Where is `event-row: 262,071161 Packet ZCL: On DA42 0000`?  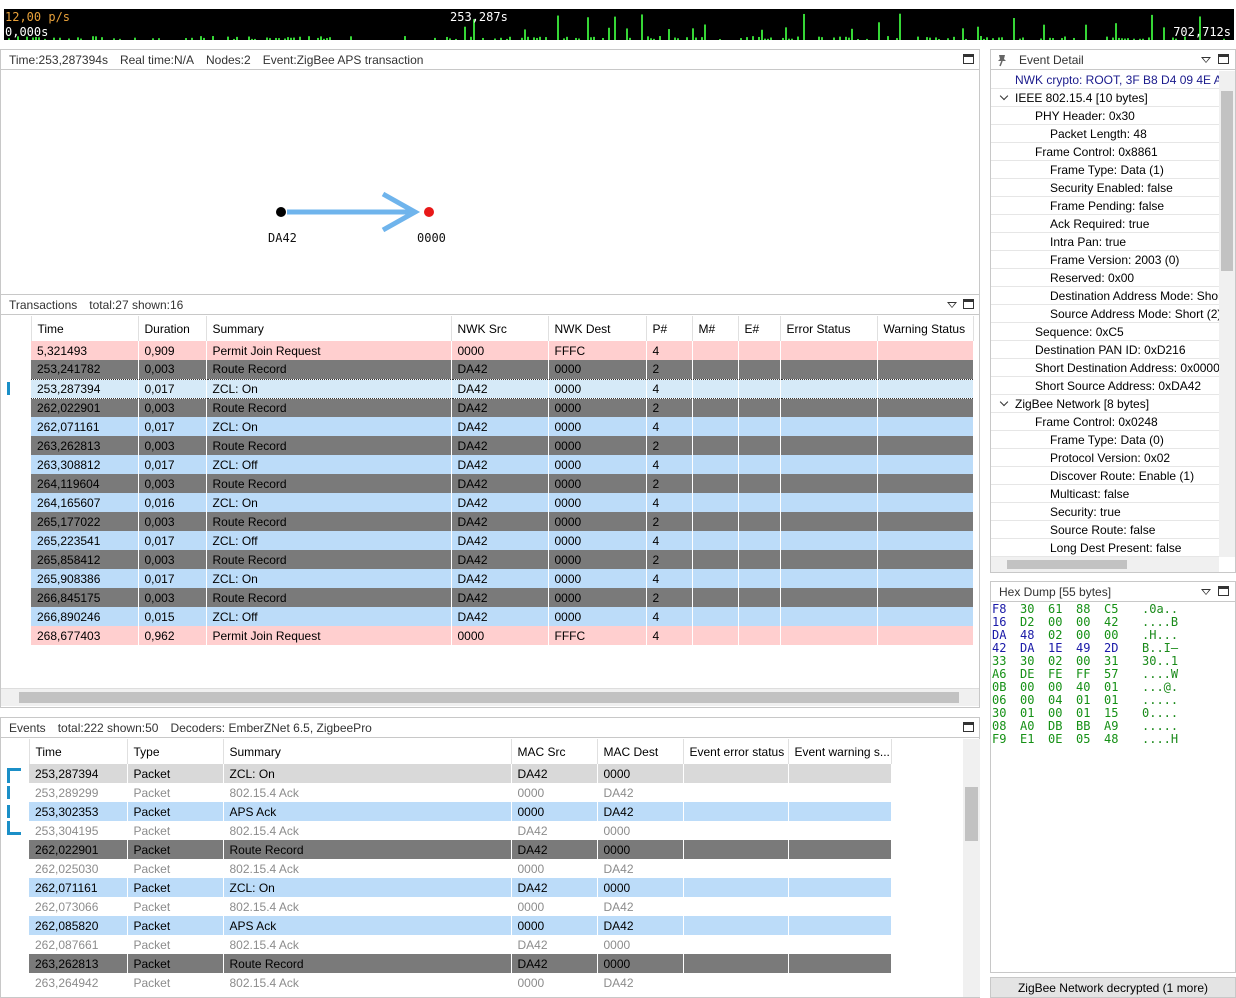 event-row: 262,071161 Packet ZCL: On DA42 0000 is located at coordinates (446, 887).